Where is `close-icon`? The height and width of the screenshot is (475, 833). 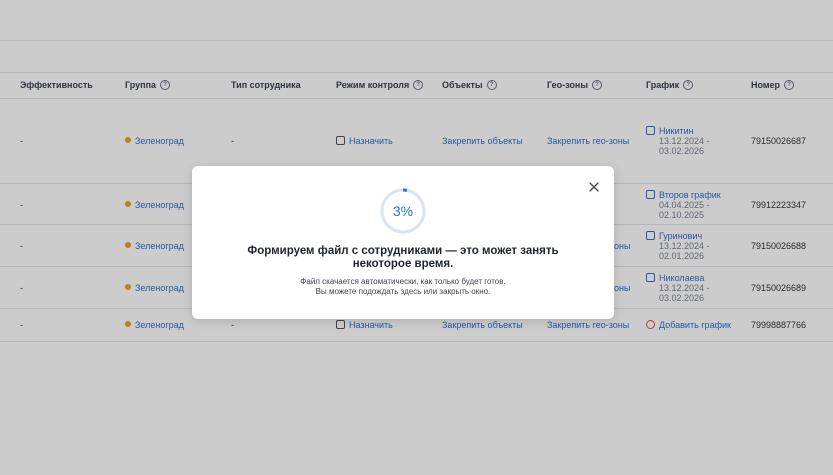
close-icon is located at coordinates (594, 187).